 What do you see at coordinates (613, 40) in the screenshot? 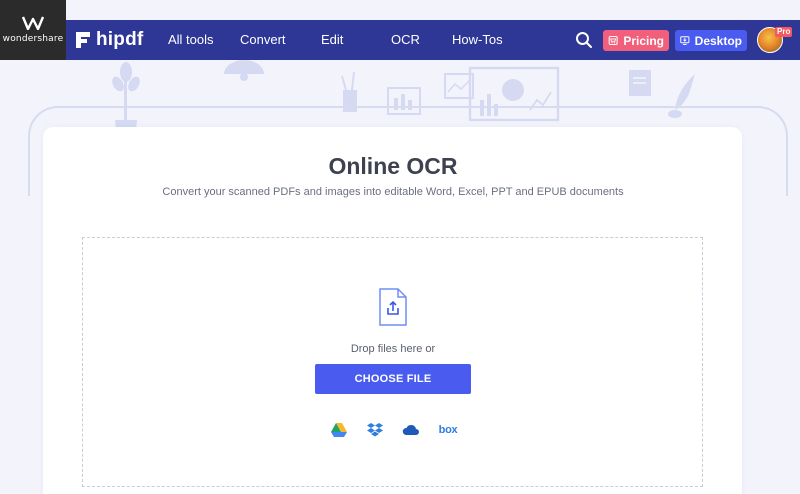
I see `cart-icon` at bounding box center [613, 40].